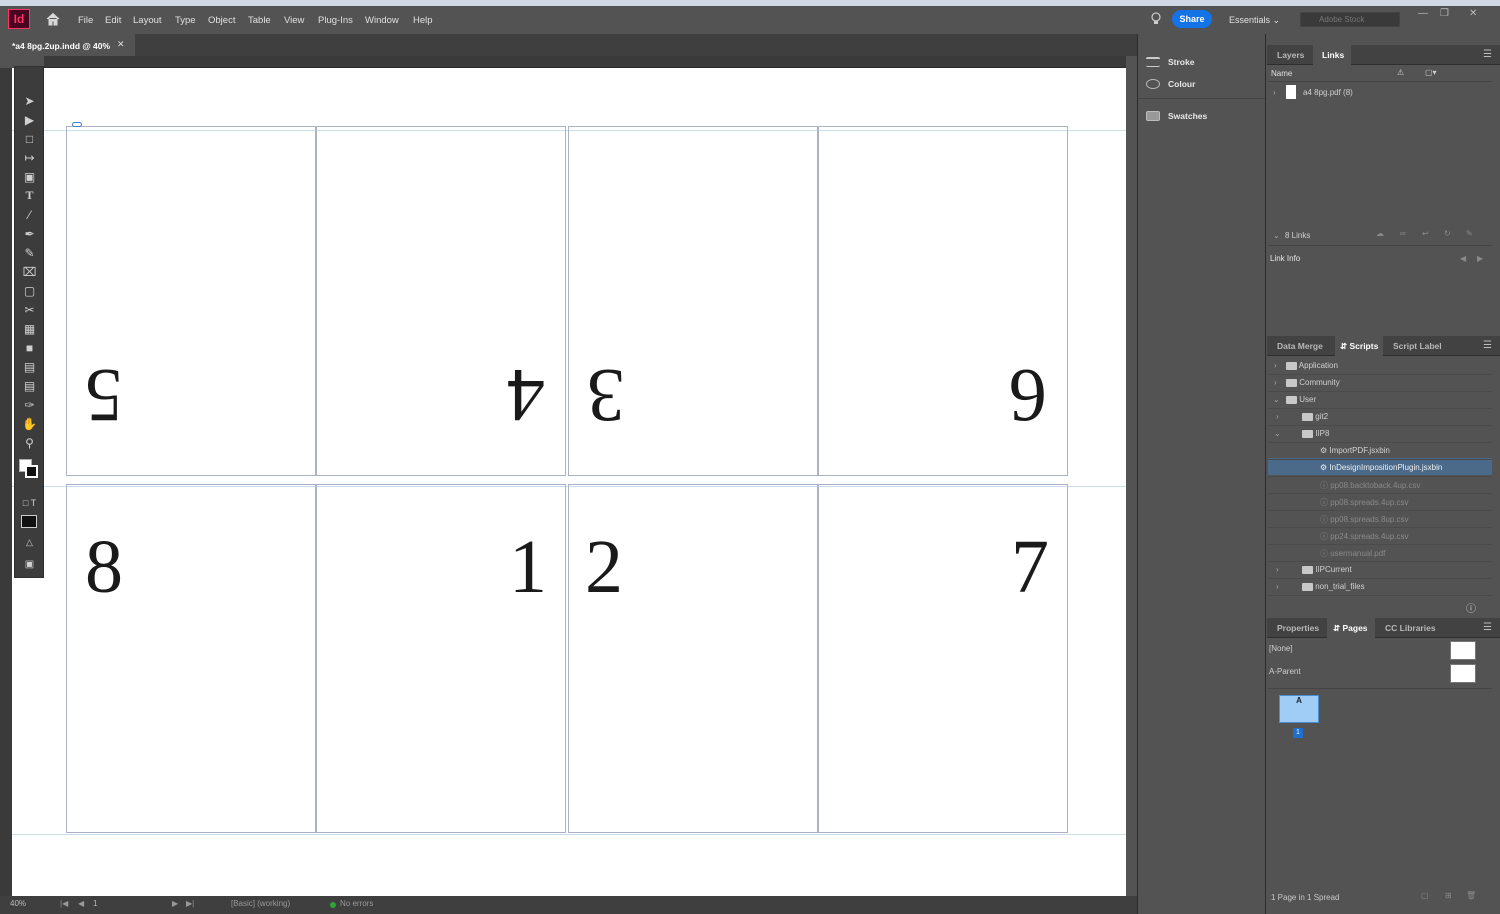  Describe the element at coordinates (29, 328) in the screenshot. I see `free-transform-tool-icon: ▦` at that location.